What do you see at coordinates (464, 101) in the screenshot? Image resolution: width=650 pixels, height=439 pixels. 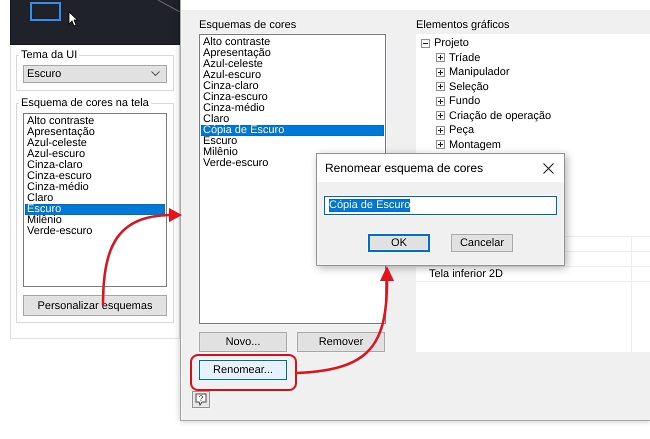 I see `tree-item: Fundo` at bounding box center [464, 101].